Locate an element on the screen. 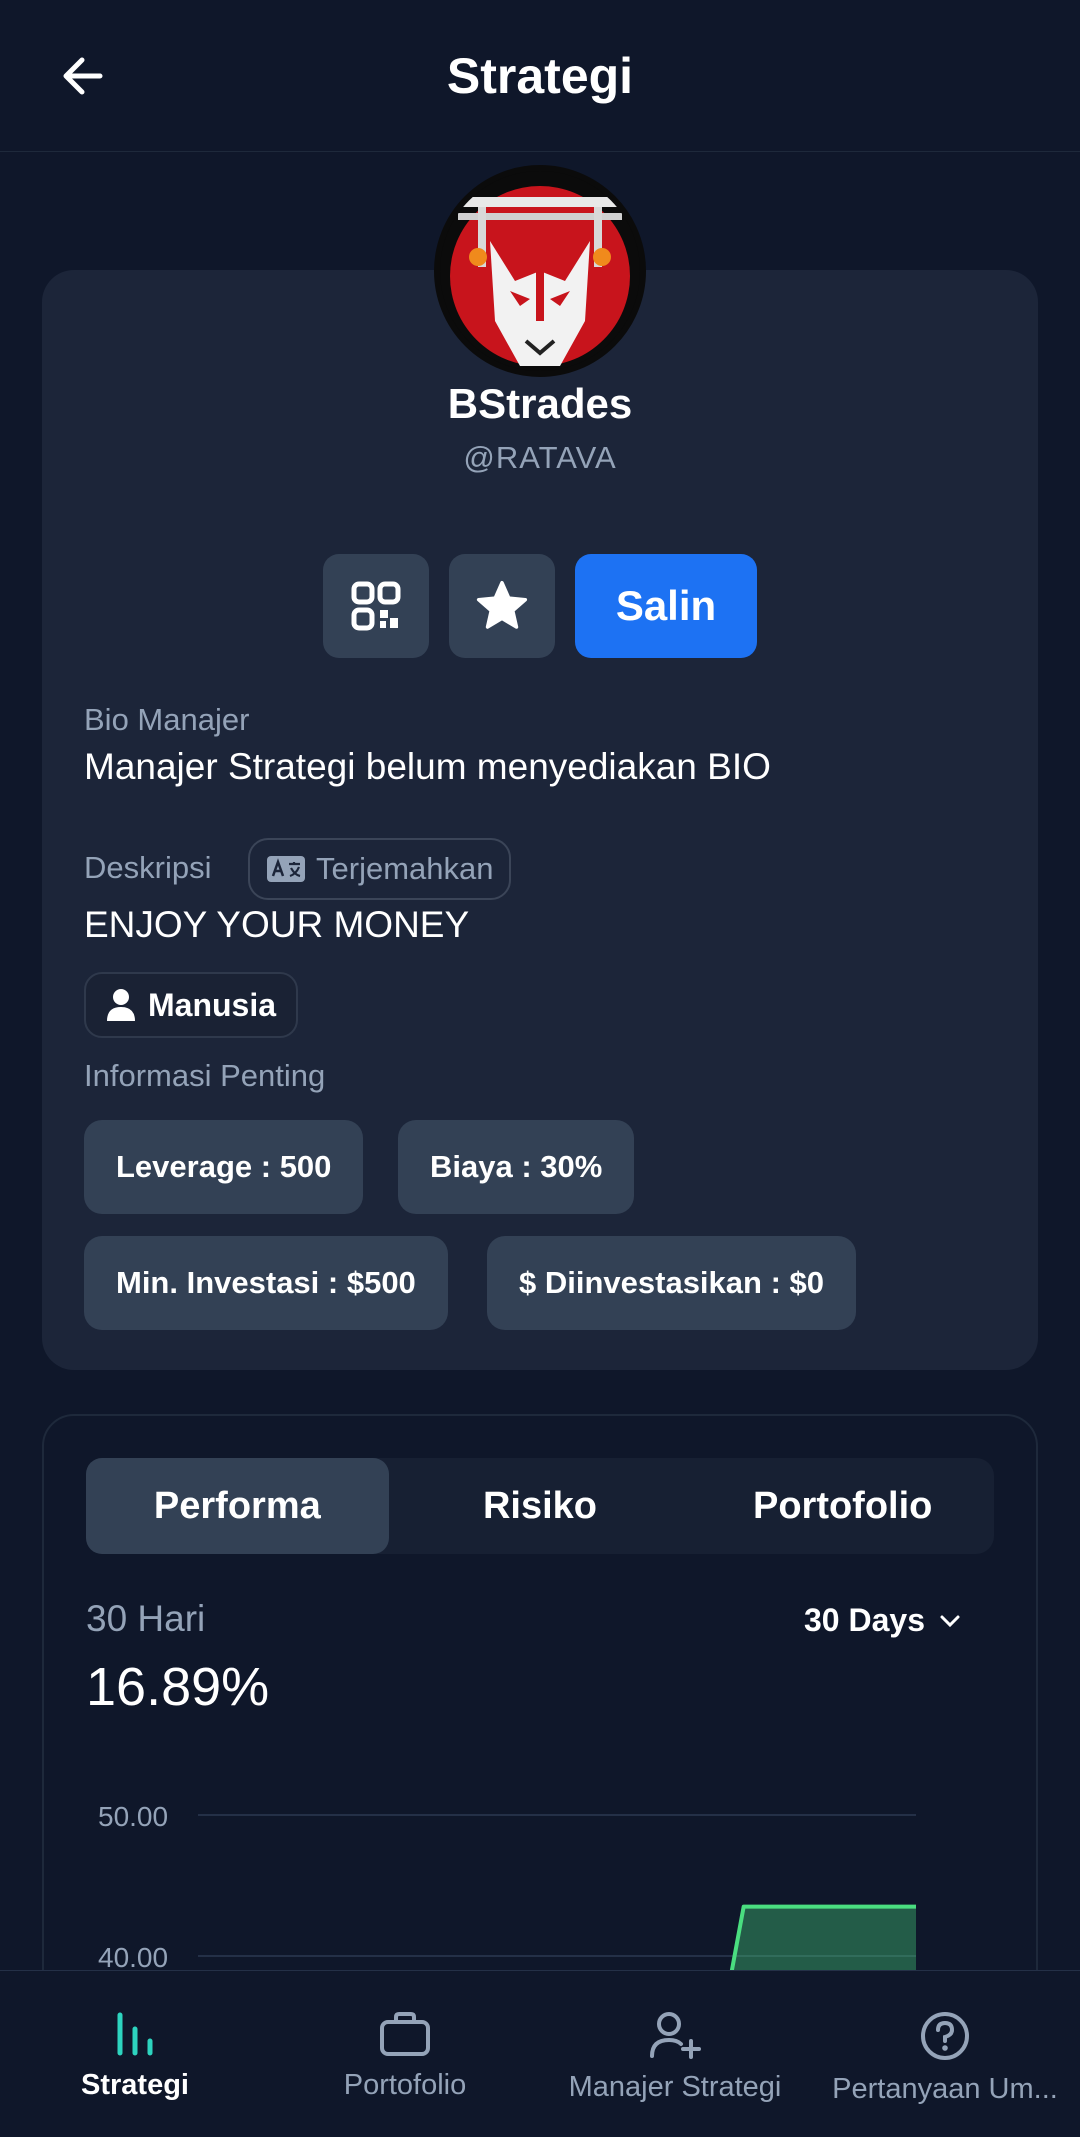 The height and width of the screenshot is (2137, 1080). leverage-chip: Leverage : 500 is located at coordinates (224, 1167).